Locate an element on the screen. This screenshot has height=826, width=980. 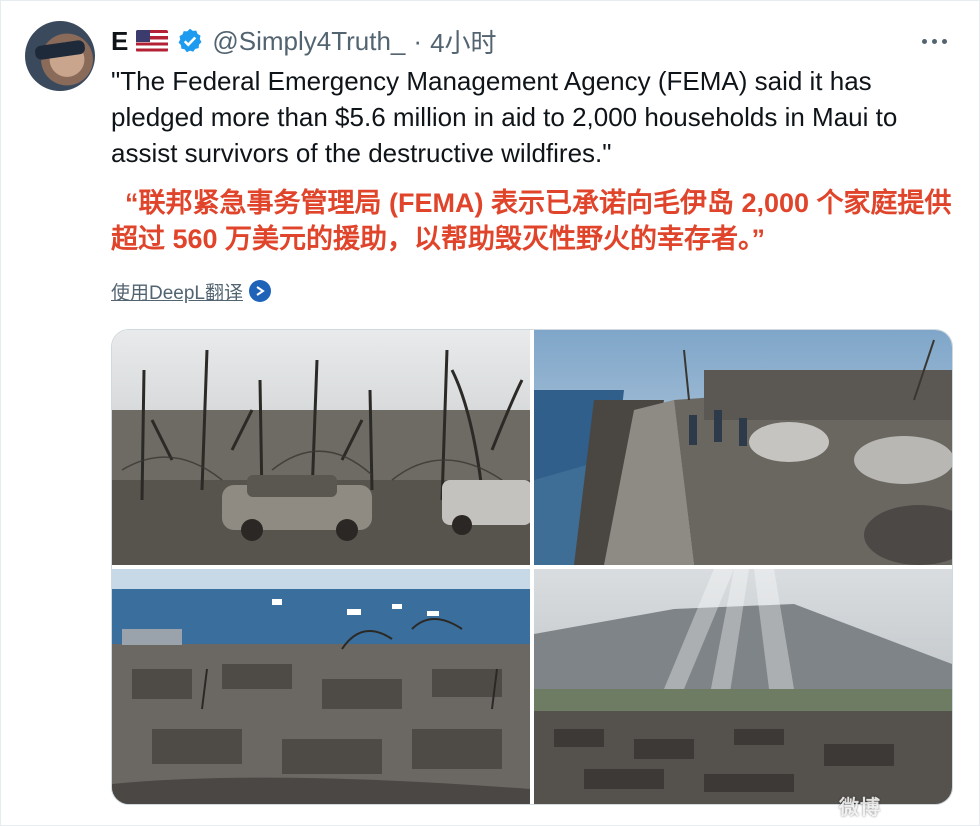
translate-link-label: 使用DeepL翻译 is located at coordinates (177, 293).